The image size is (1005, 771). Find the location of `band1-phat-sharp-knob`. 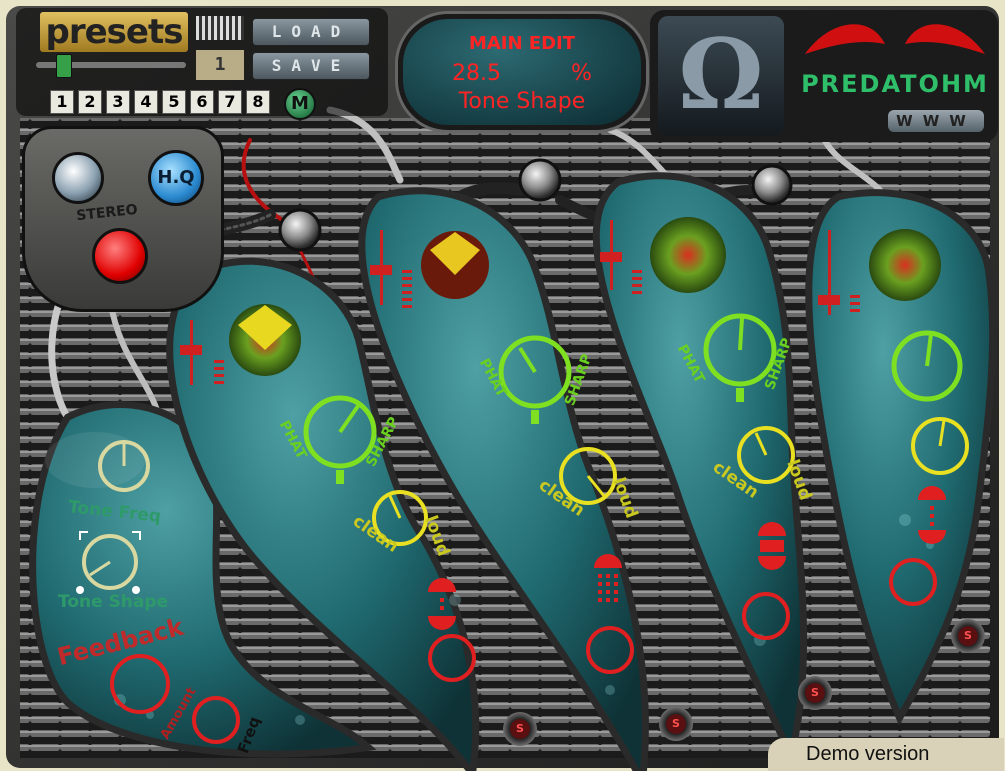

band1-phat-sharp-knob is located at coordinates (340, 439).